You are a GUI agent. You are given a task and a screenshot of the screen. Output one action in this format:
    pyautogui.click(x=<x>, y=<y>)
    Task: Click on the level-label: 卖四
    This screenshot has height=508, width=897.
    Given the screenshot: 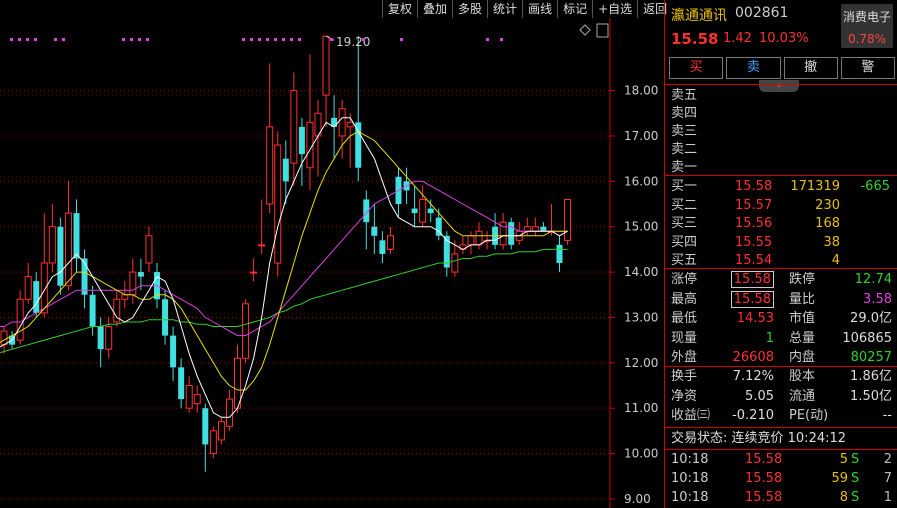 What is the action you would take?
    pyautogui.click(x=684, y=113)
    